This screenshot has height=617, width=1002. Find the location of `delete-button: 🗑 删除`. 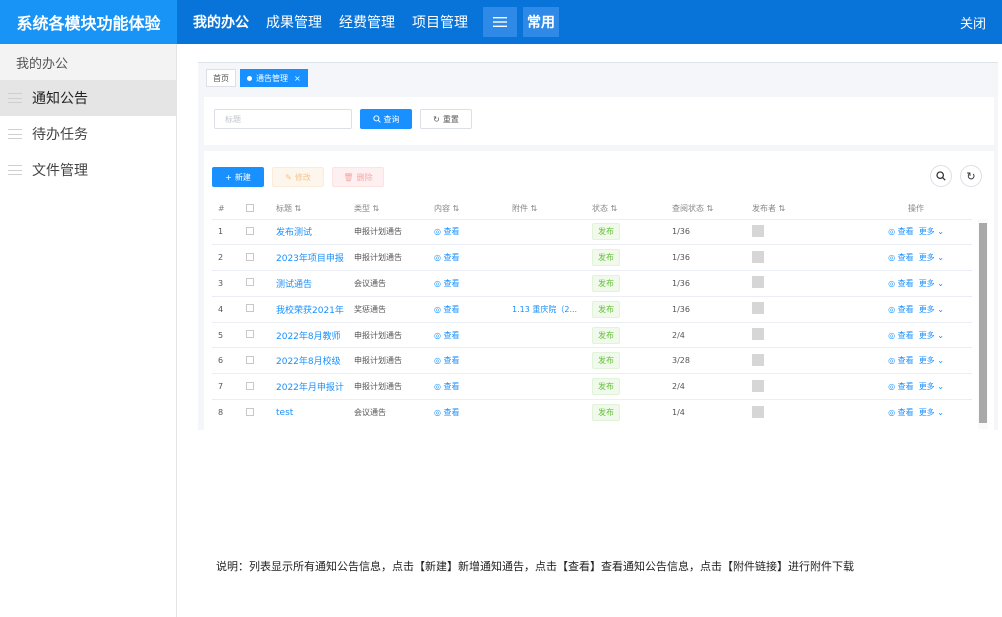

delete-button: 🗑 删除 is located at coordinates (358, 177).